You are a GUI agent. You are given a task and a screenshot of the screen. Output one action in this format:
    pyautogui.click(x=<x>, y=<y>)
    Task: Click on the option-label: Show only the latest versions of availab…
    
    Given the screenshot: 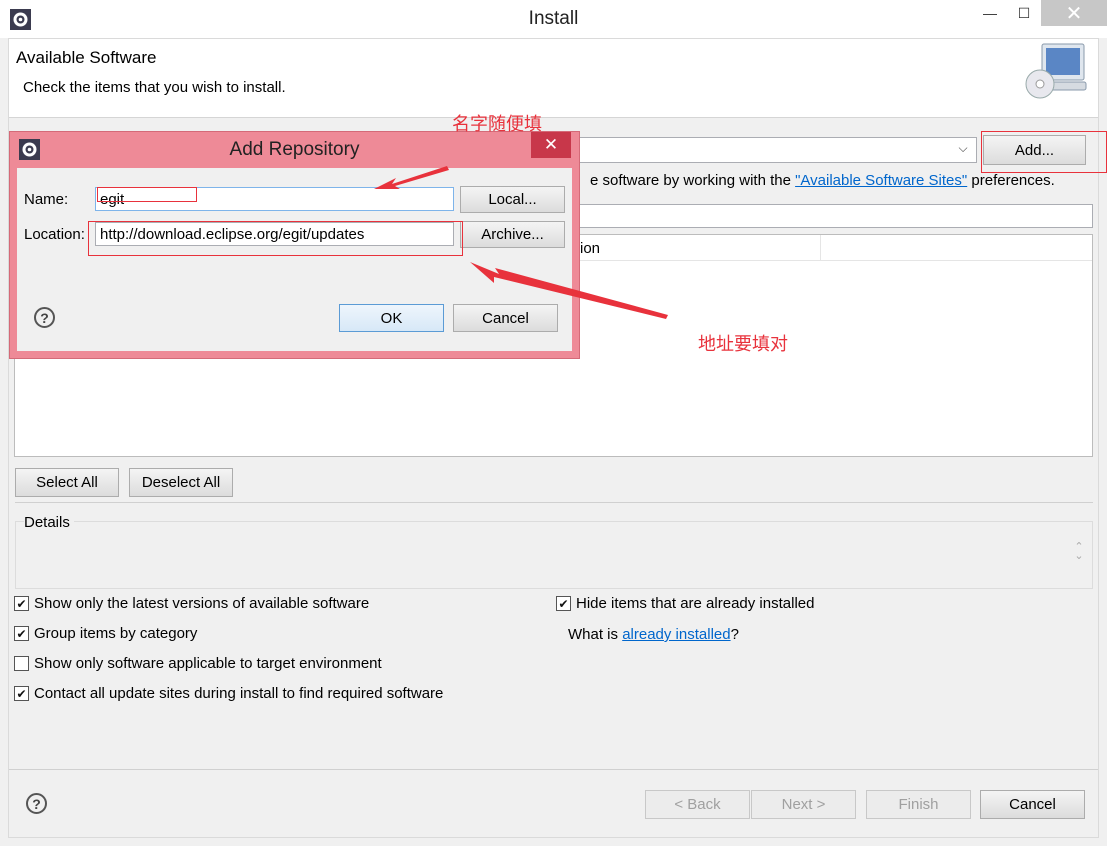 What is the action you would take?
    pyautogui.click(x=202, y=603)
    